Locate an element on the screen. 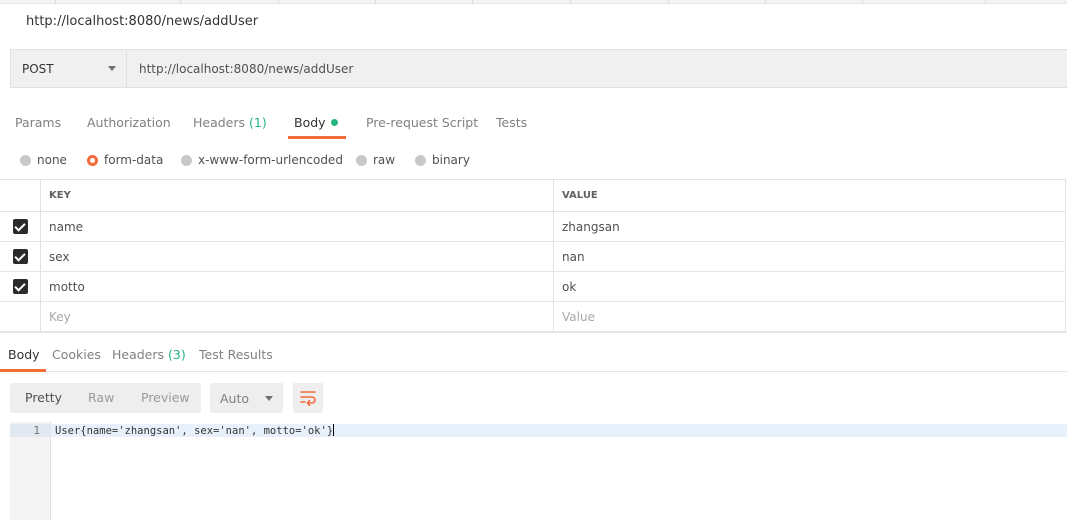 The width and height of the screenshot is (1067, 520). tab-params: Params is located at coordinates (38, 120).